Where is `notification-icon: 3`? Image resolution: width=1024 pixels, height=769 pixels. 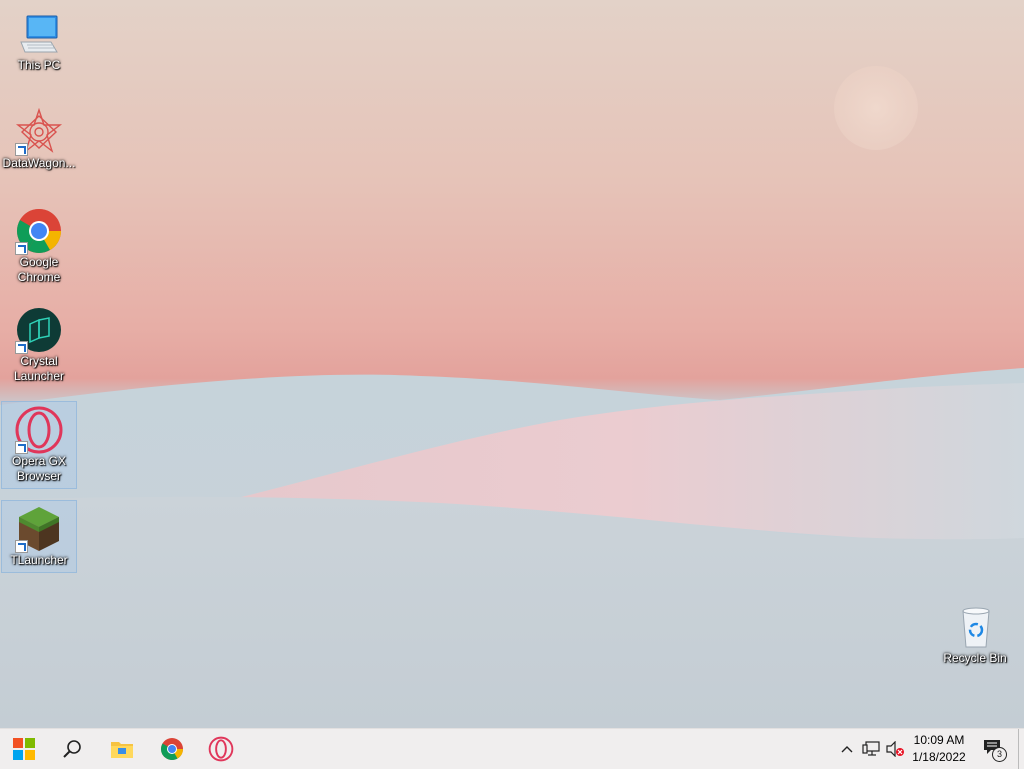
notification-icon: 3 is located at coordinates (995, 750).